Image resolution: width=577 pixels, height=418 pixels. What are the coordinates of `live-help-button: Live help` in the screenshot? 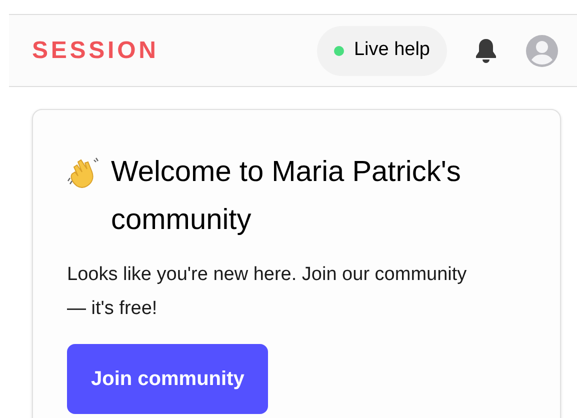 It's located at (381, 51).